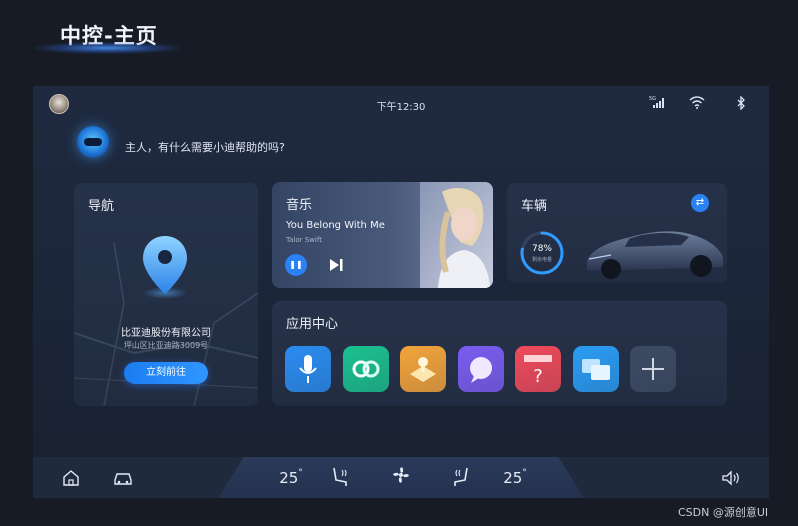 The height and width of the screenshot is (526, 798). I want to click on game-icon, so click(423, 369).